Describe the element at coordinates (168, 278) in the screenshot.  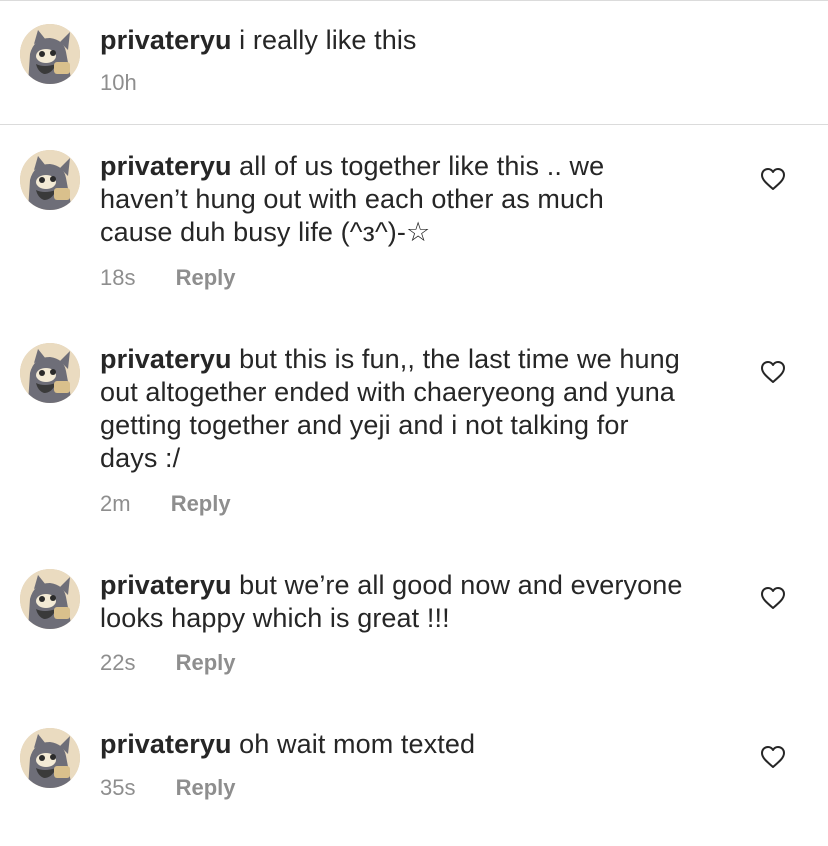
I see `comment-meta: 18s Reply` at that location.